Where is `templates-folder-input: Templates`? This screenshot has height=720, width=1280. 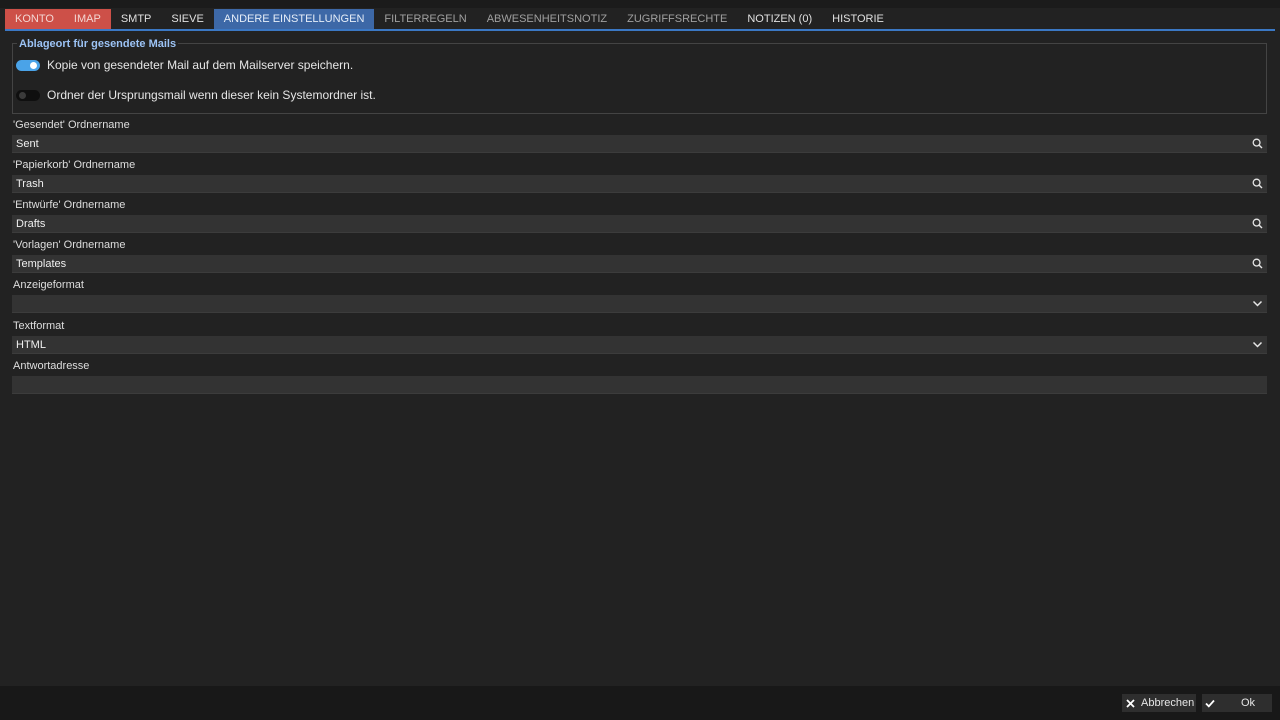
templates-folder-input: Templates is located at coordinates (639, 264).